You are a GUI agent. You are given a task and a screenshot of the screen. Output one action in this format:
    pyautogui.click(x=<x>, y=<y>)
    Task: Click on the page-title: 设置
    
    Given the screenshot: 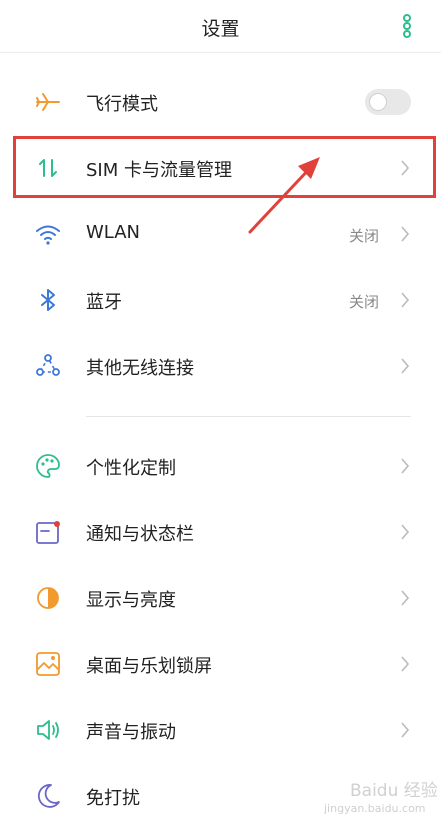 What is the action you would take?
    pyautogui.click(x=220, y=29)
    